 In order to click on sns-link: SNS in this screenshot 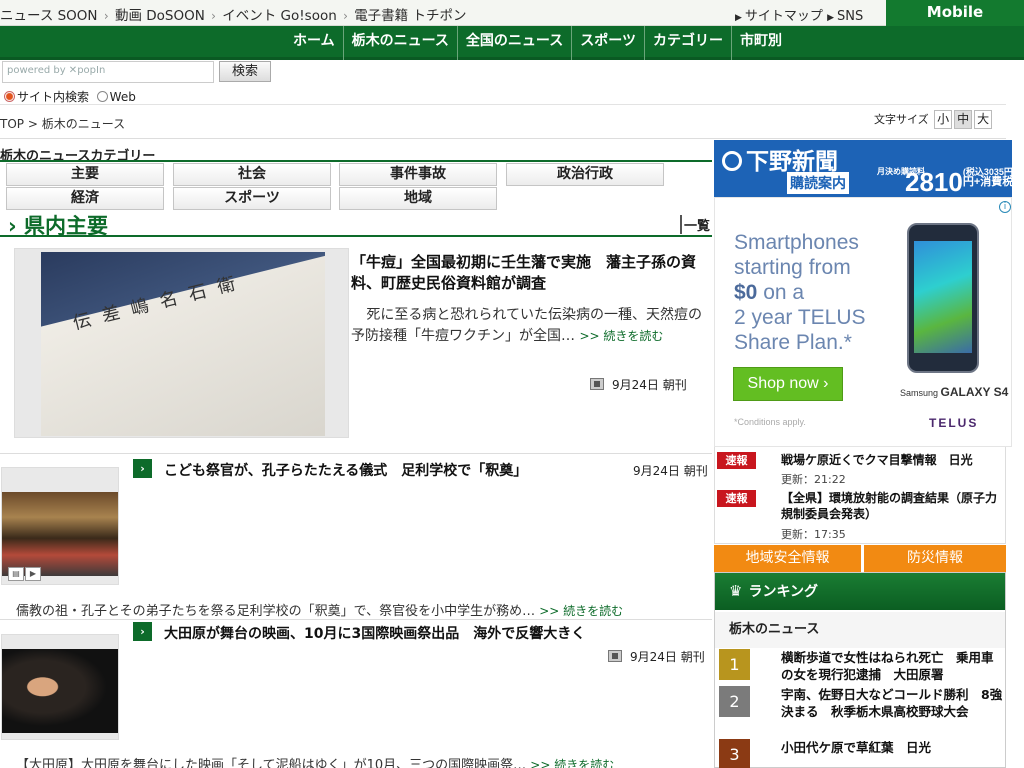, I will do `click(850, 16)`.